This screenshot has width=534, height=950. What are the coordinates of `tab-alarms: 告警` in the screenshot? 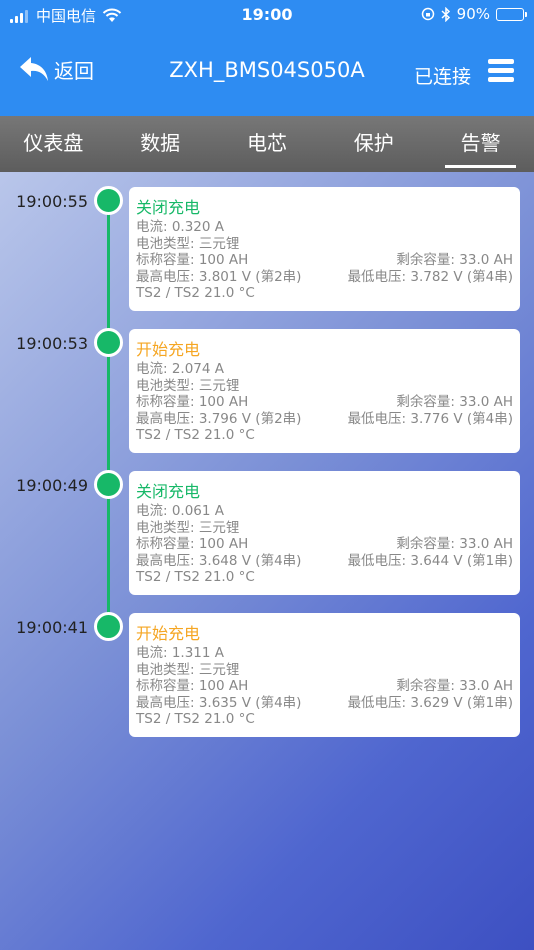 It's located at (480, 144).